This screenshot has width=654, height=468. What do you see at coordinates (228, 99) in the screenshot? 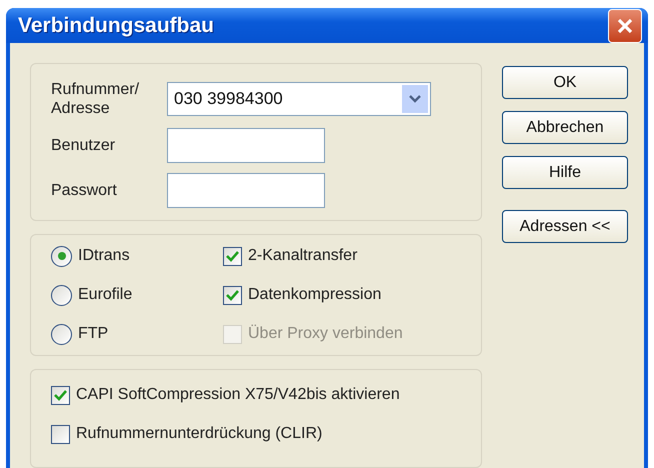
I see `address-value: 030 39984300` at bounding box center [228, 99].